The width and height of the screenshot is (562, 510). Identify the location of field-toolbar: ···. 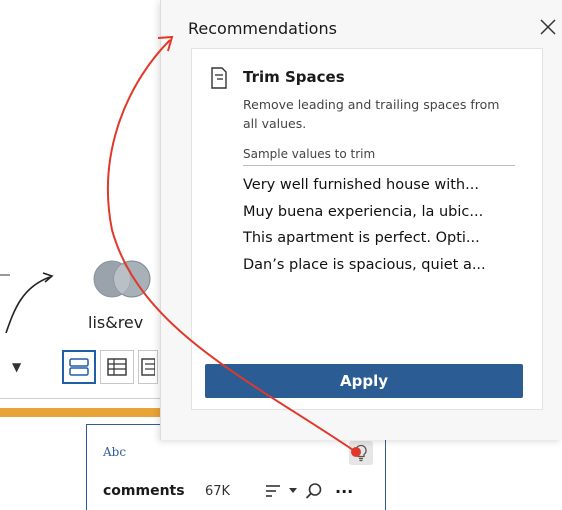
(309, 491).